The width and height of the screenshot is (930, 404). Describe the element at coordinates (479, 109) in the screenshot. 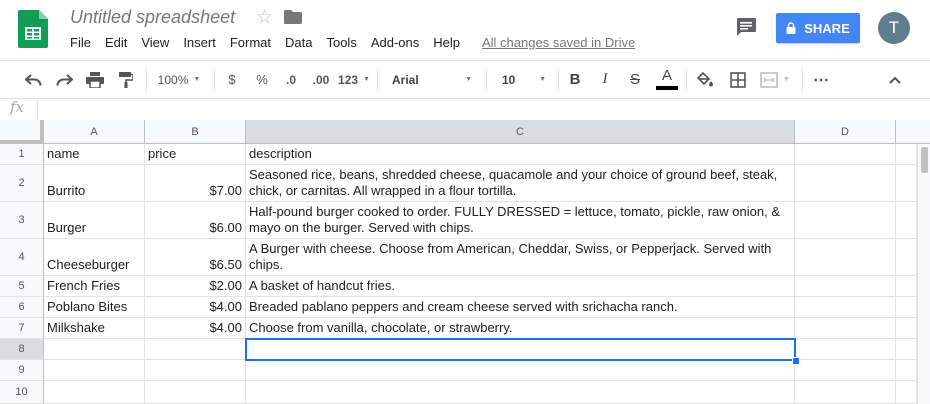

I see `formula-input` at that location.